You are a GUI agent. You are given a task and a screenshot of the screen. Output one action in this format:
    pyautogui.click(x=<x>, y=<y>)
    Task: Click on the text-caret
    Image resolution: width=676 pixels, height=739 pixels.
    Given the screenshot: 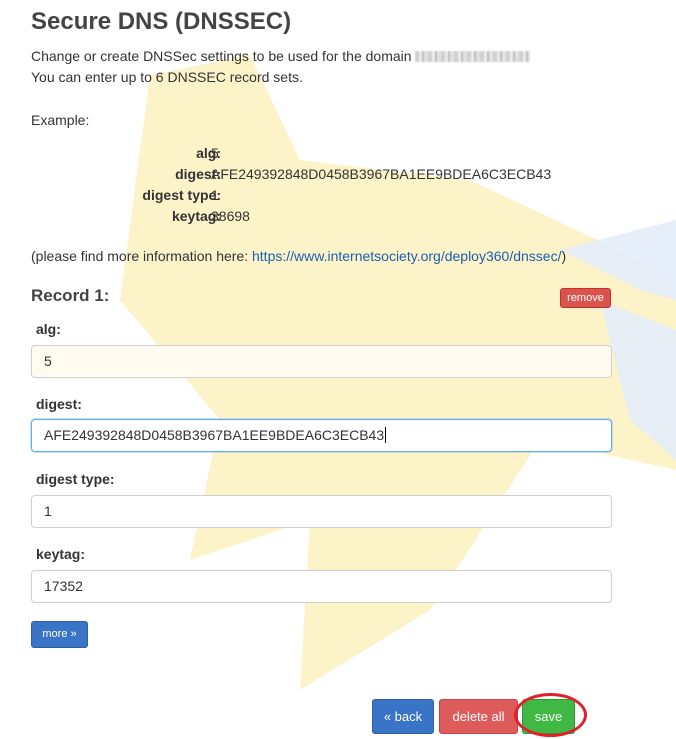 What is the action you would take?
    pyautogui.click(x=386, y=435)
    